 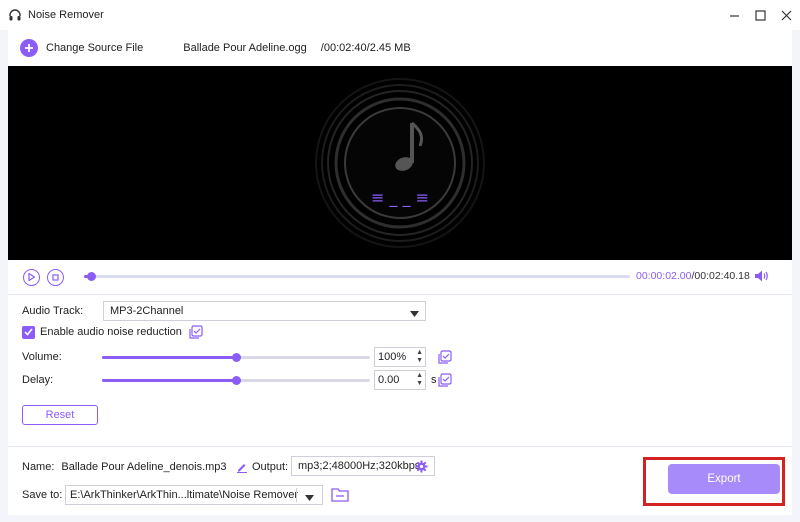 I want to click on close-button, so click(x=786, y=15).